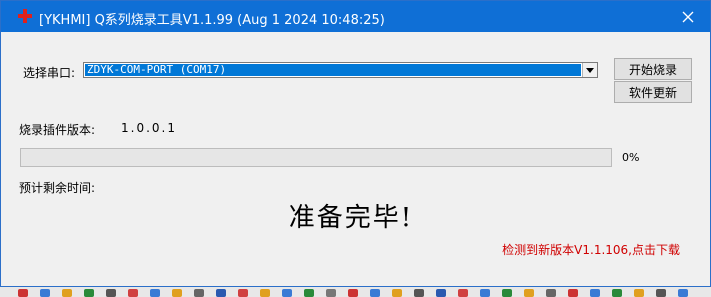 The image size is (711, 297). Describe the element at coordinates (333, 70) in the screenshot. I see `port-selected-value: ZDYK-COM-PORT (COM17)` at that location.